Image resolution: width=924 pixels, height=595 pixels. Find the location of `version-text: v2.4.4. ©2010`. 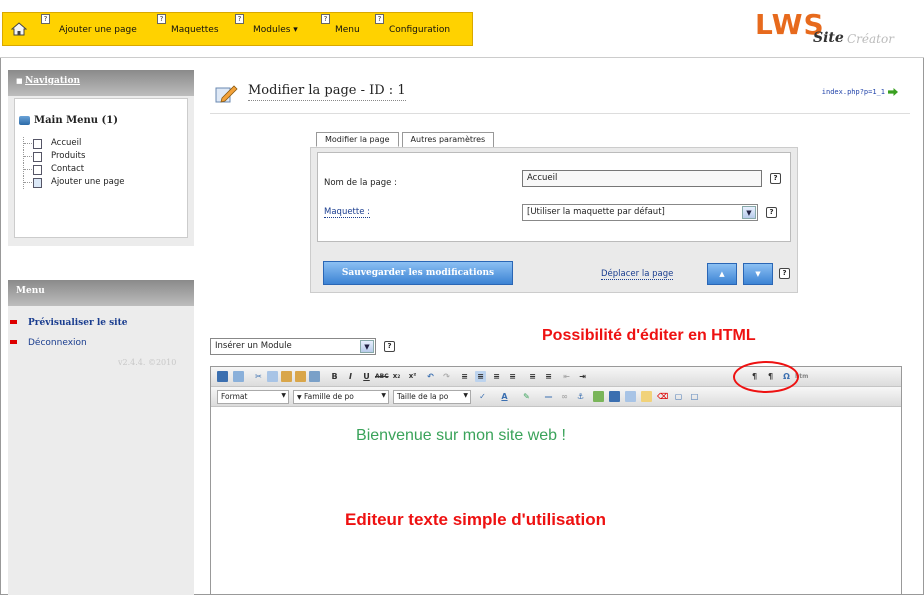

version-text: v2.4.4. ©2010 is located at coordinates (147, 362).